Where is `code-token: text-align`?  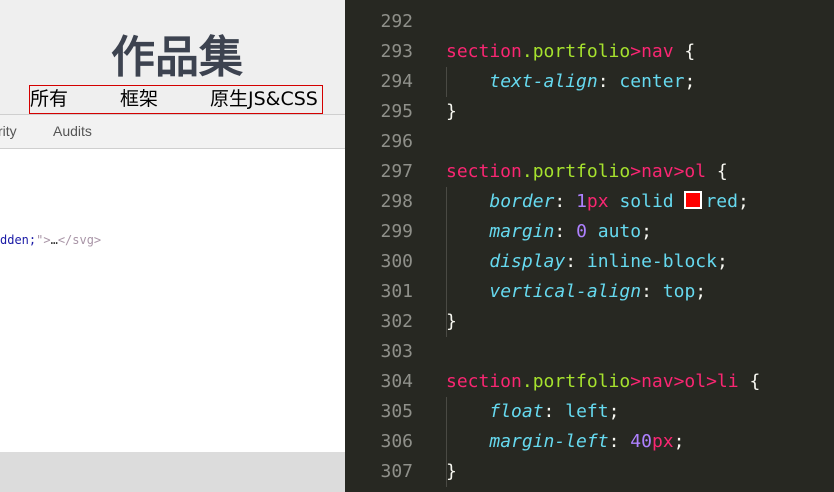 code-token: text-align is located at coordinates (543, 81).